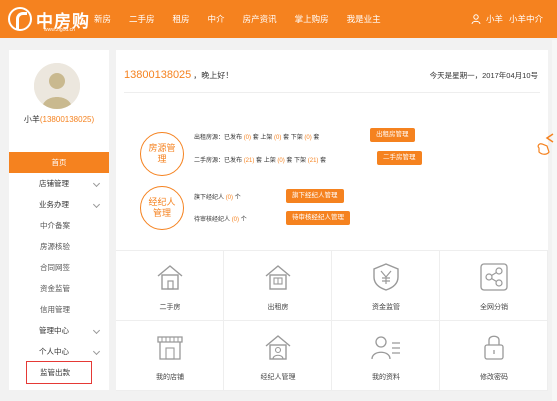 The height and width of the screenshot is (401, 557). Describe the element at coordinates (59, 309) in the screenshot. I see `sidebar-item-credit: 信用管理` at that location.